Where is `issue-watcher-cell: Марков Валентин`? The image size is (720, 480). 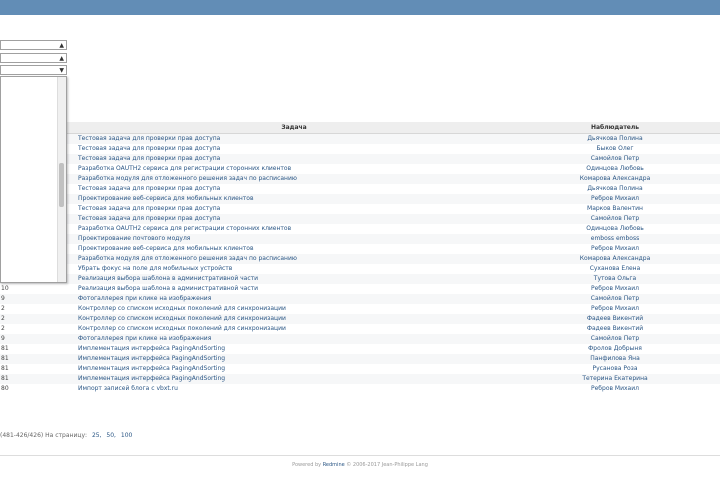
issue-watcher-cell: Марков Валентин is located at coordinates (615, 209).